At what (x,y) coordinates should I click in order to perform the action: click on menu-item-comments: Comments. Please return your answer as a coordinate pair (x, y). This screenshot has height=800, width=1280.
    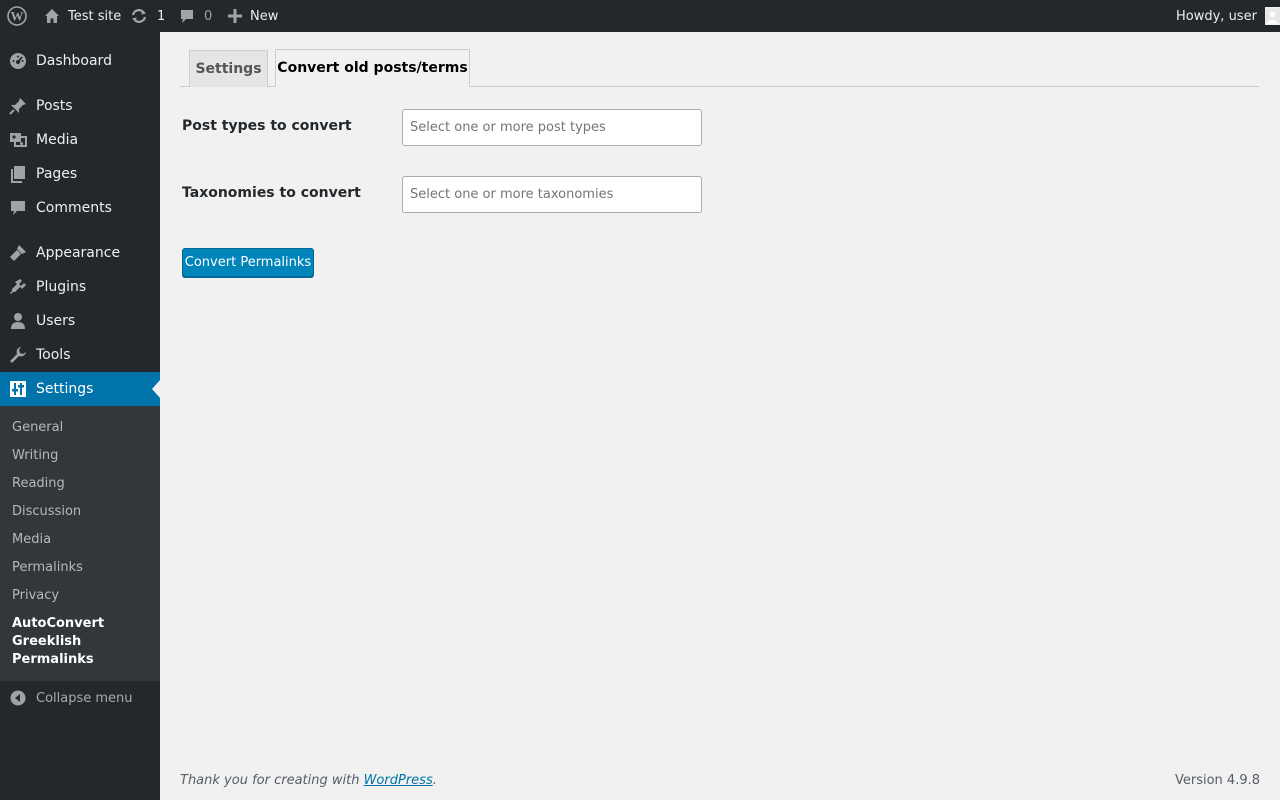
    Looking at the image, I should click on (80, 208).